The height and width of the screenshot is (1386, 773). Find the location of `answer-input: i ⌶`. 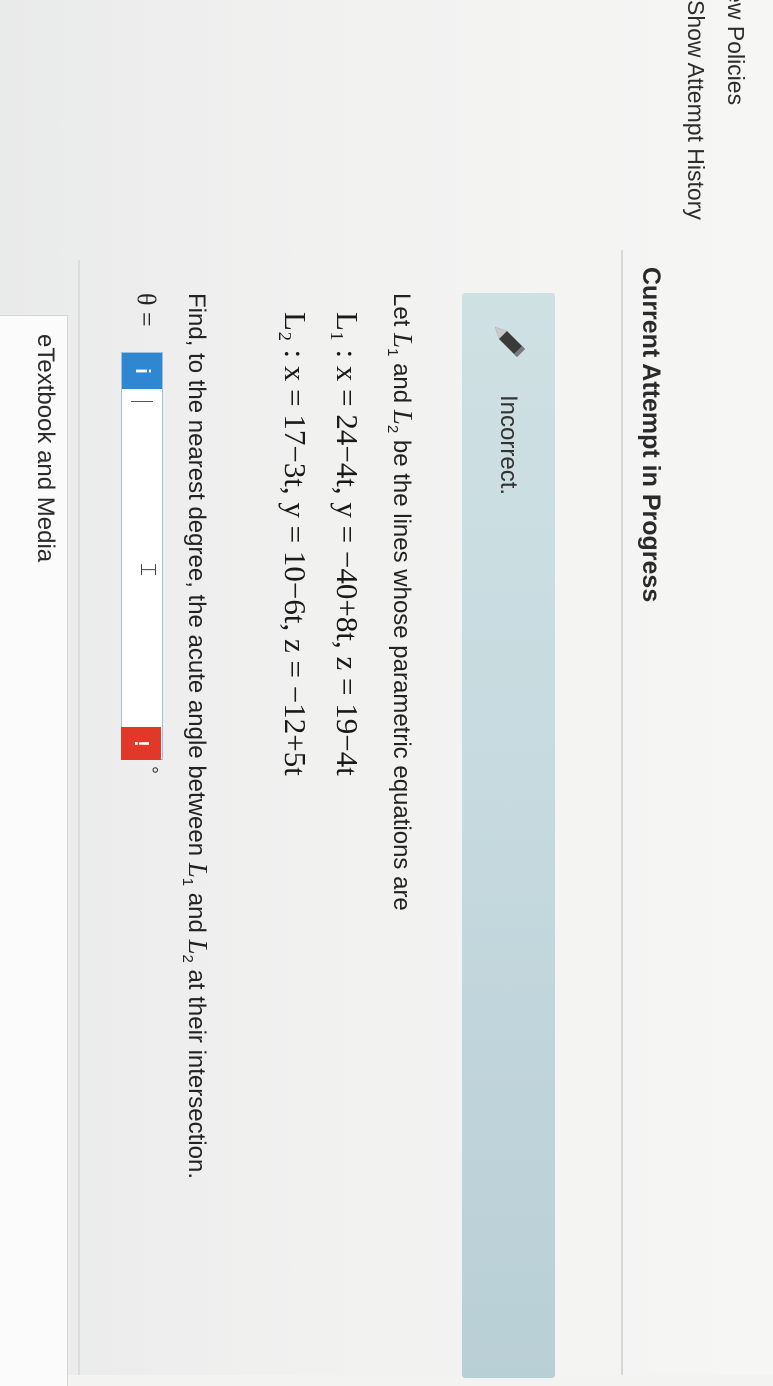

answer-input: i ⌶ is located at coordinates (142, 556).